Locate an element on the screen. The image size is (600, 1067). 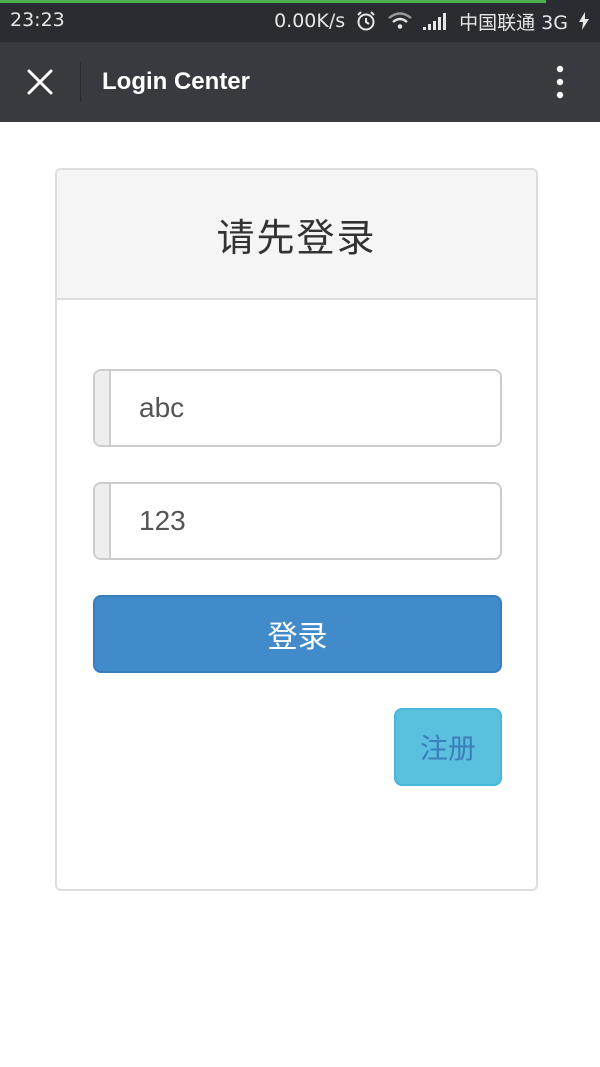
panel-heading: 请先登录 is located at coordinates (296, 235).